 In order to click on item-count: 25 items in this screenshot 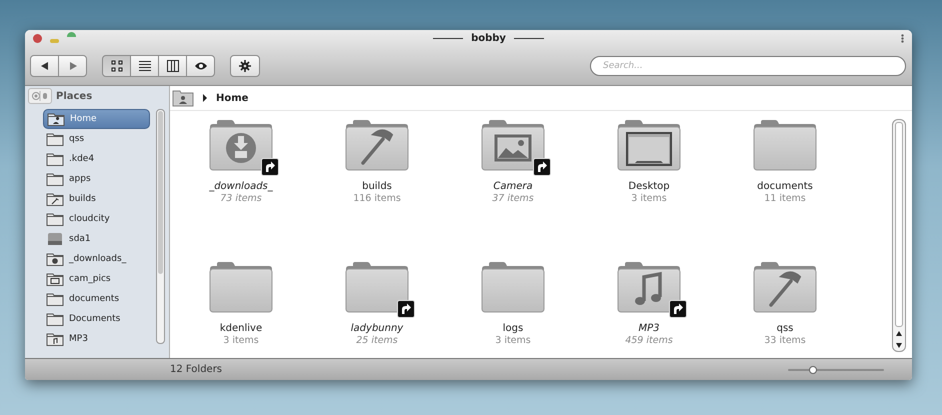, I will do `click(377, 341)`.